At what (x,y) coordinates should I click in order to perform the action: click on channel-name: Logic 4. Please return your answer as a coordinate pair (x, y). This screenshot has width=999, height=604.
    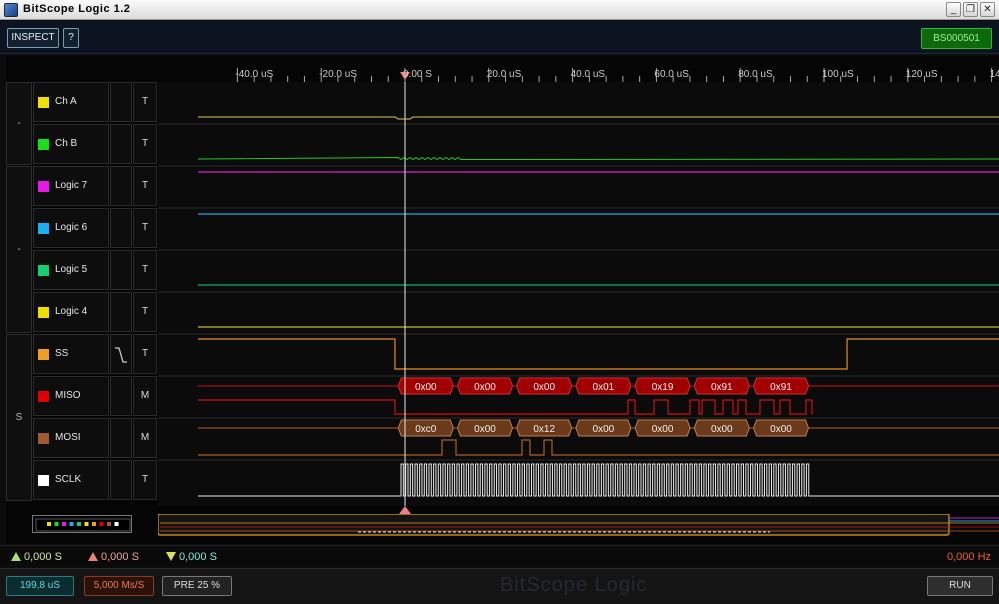
    Looking at the image, I should click on (71, 311).